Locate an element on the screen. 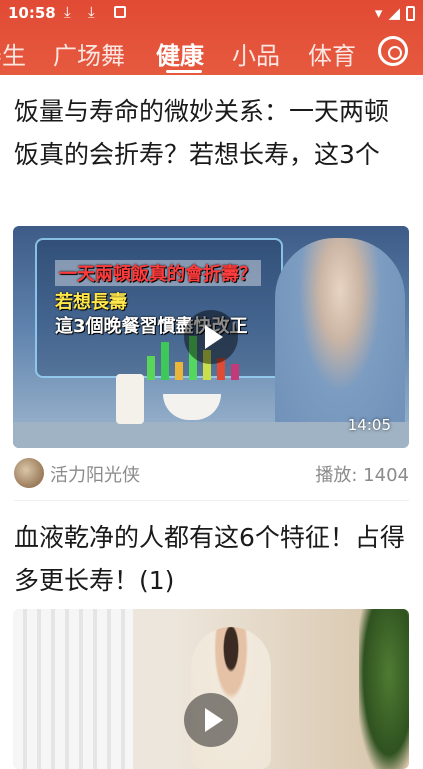 Image resolution: width=423 pixels, height=769 pixels. author-avatar is located at coordinates (29, 473).